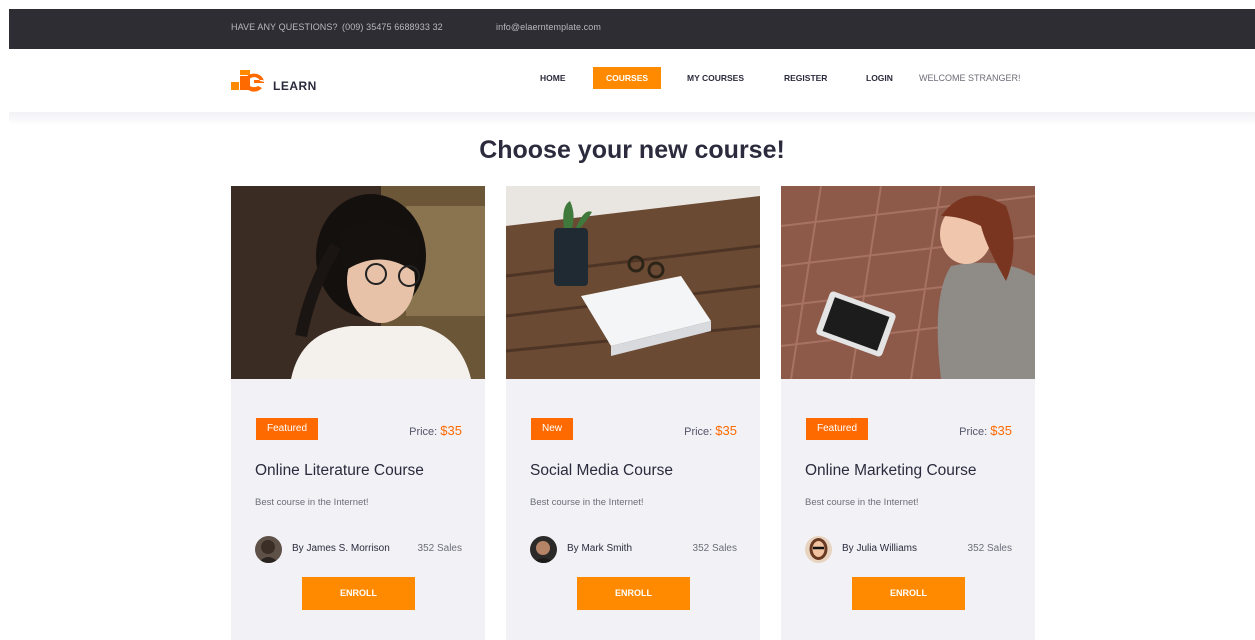  Describe the element at coordinates (890, 471) in the screenshot. I see `course-title: Online Marketing Course` at that location.